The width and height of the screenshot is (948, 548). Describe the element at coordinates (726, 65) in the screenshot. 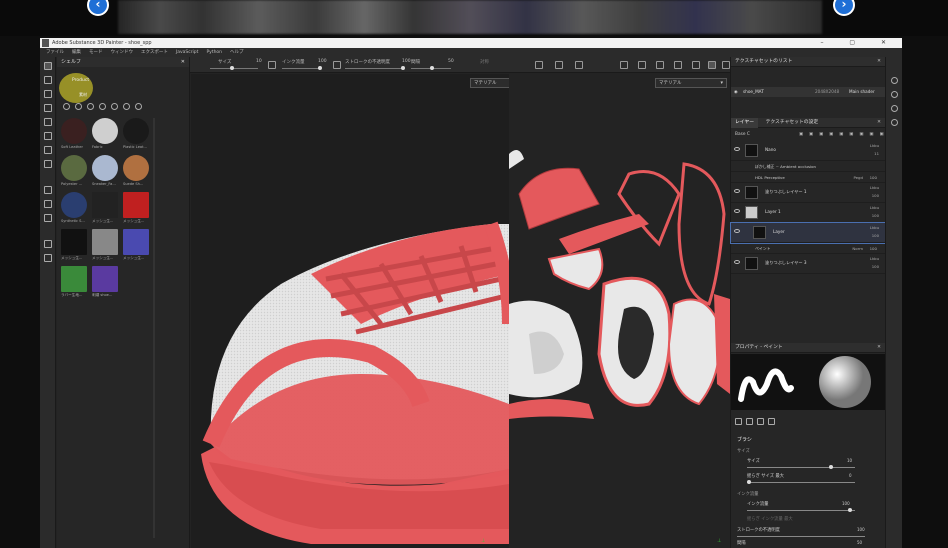

I see `camera-mode-icon` at that location.